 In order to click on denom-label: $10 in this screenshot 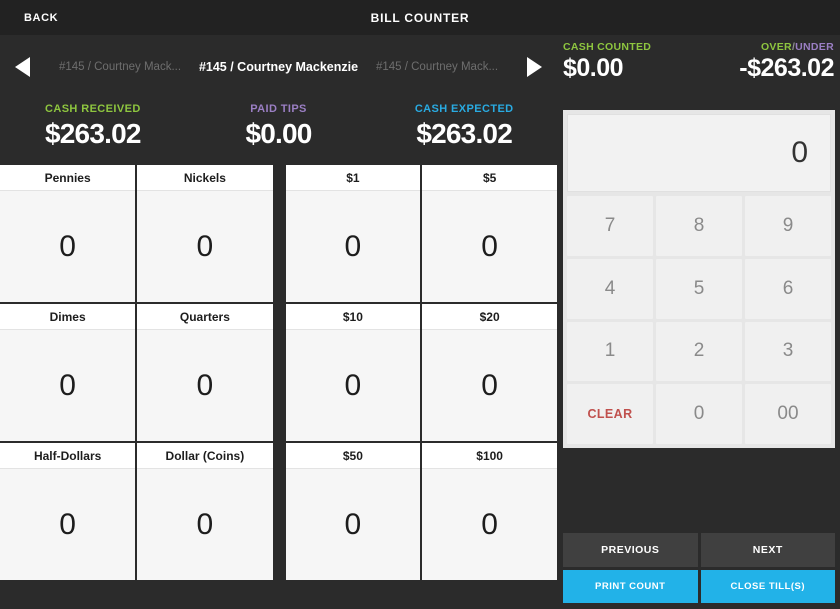, I will do `click(353, 317)`.